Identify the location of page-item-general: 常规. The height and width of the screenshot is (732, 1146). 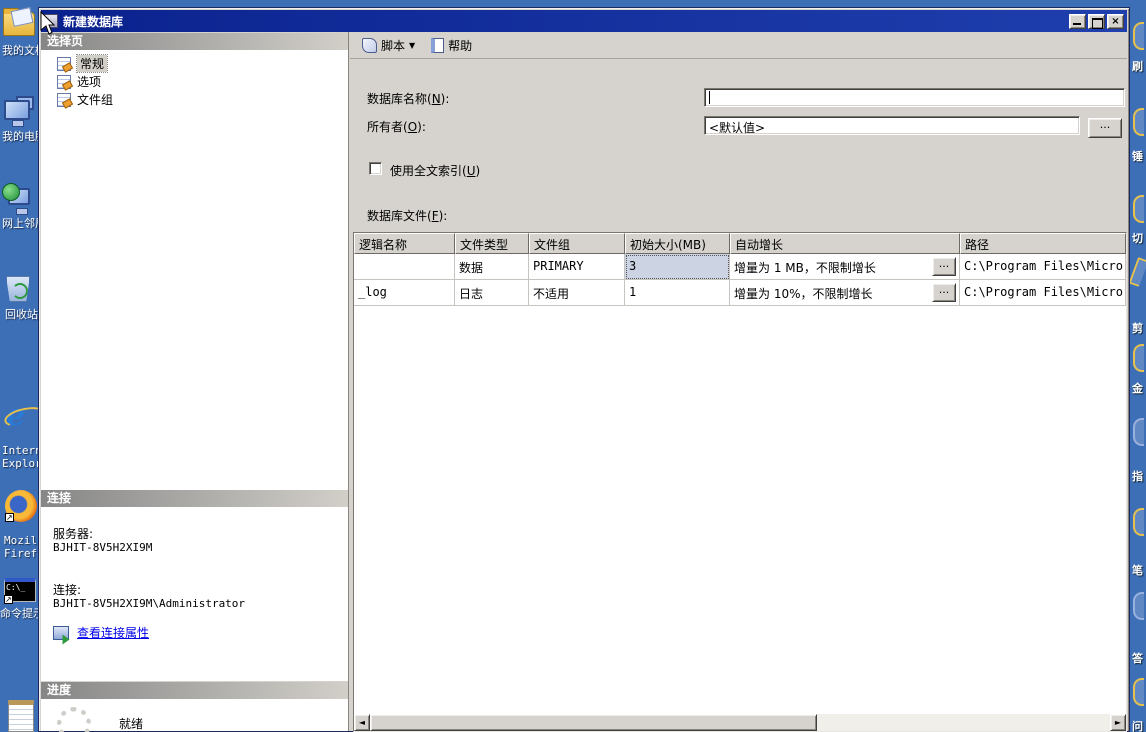
(83, 63).